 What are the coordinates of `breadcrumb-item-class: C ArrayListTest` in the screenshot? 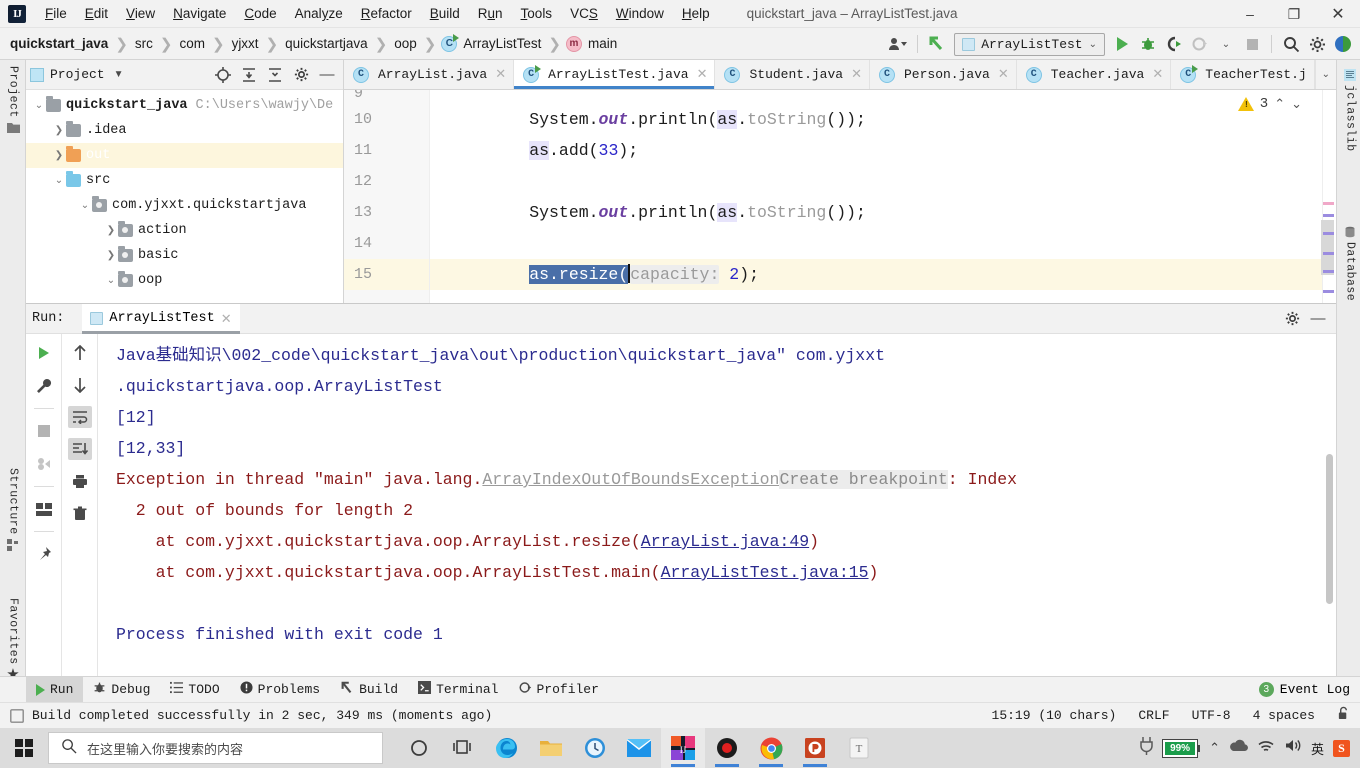 It's located at (492, 42).